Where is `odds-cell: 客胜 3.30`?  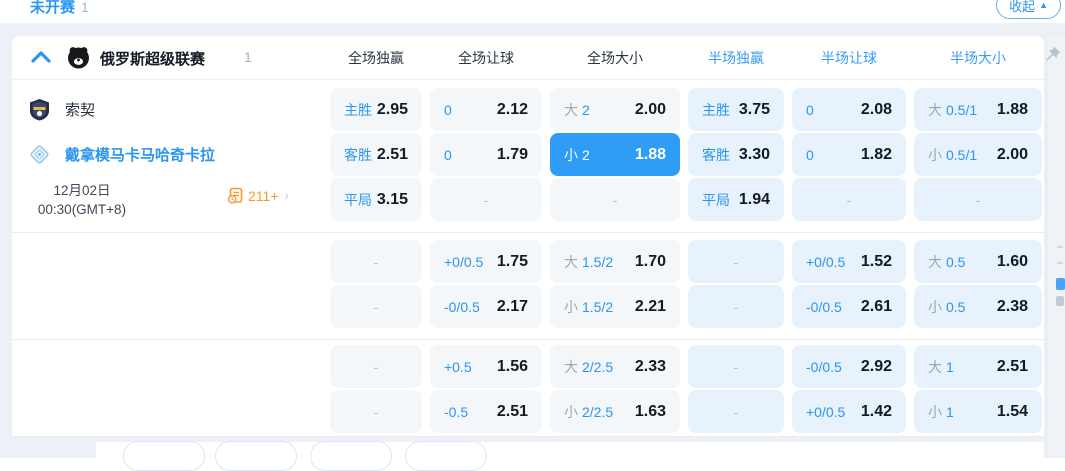 odds-cell: 客胜 3.30 is located at coordinates (736, 154).